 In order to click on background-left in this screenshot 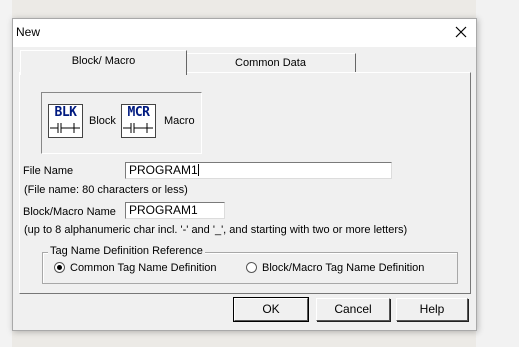, I will do `click(6, 173)`.